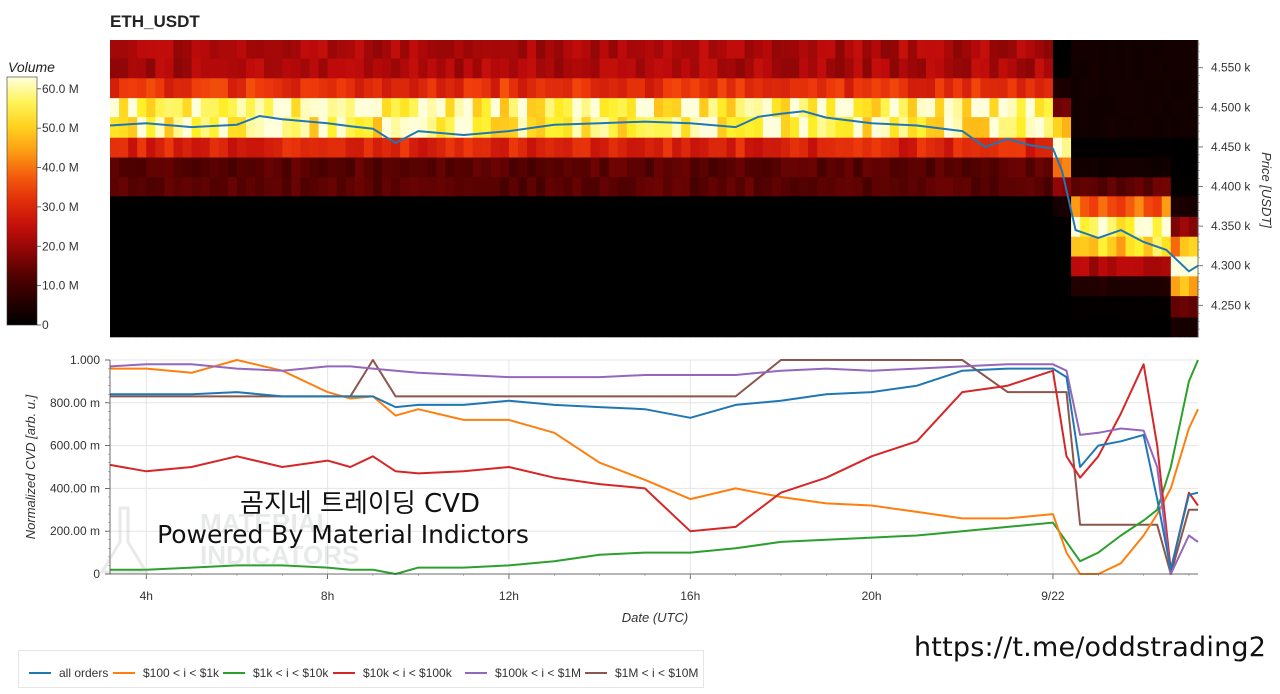  Describe the element at coordinates (393, 673) in the screenshot. I see `legend-item-3: $10k < i < $100k` at that location.